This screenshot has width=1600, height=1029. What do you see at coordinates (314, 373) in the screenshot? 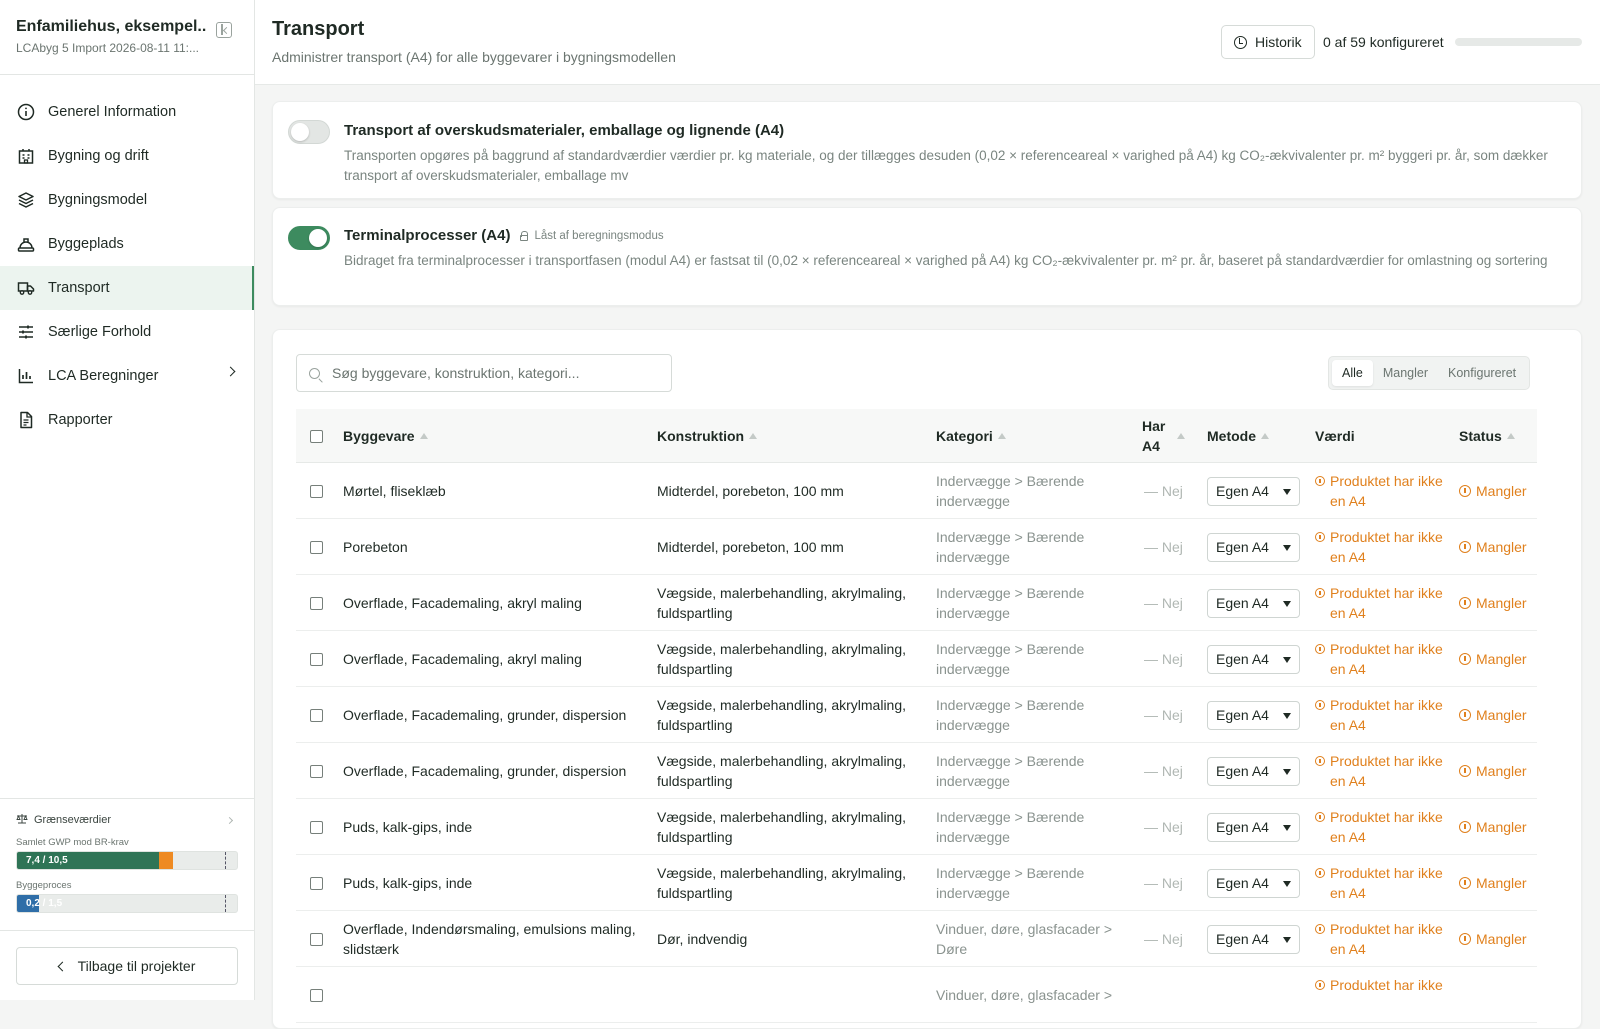
I see `search-icon` at bounding box center [314, 373].